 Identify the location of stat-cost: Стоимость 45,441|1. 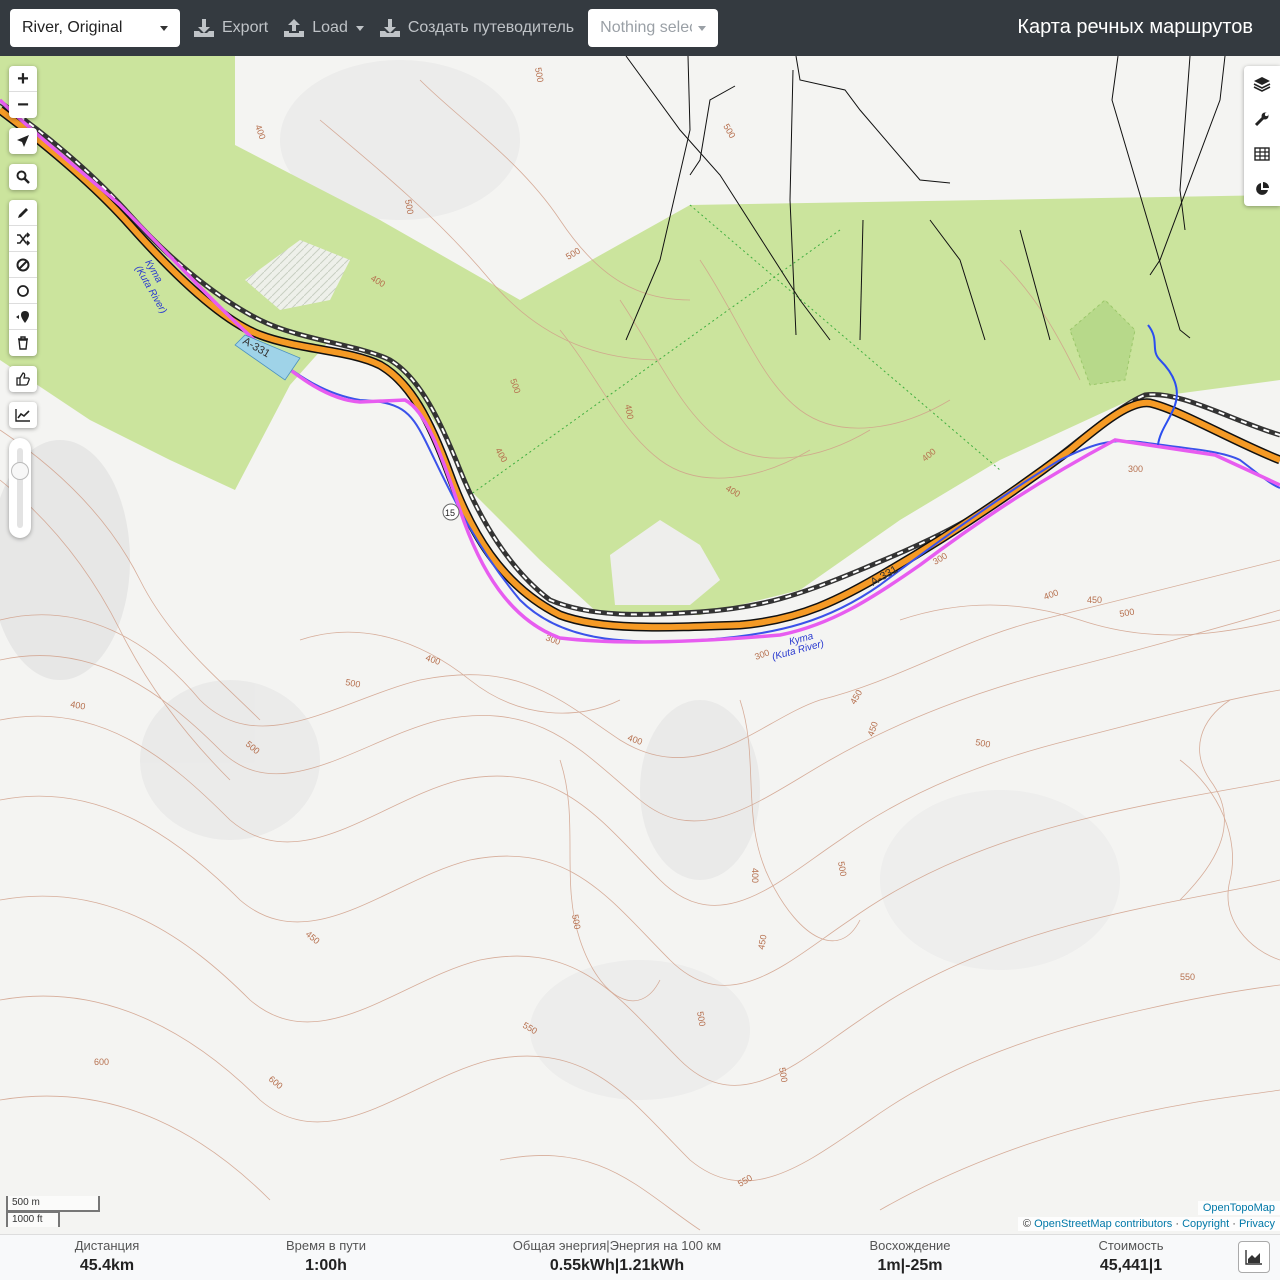
(1131, 1257).